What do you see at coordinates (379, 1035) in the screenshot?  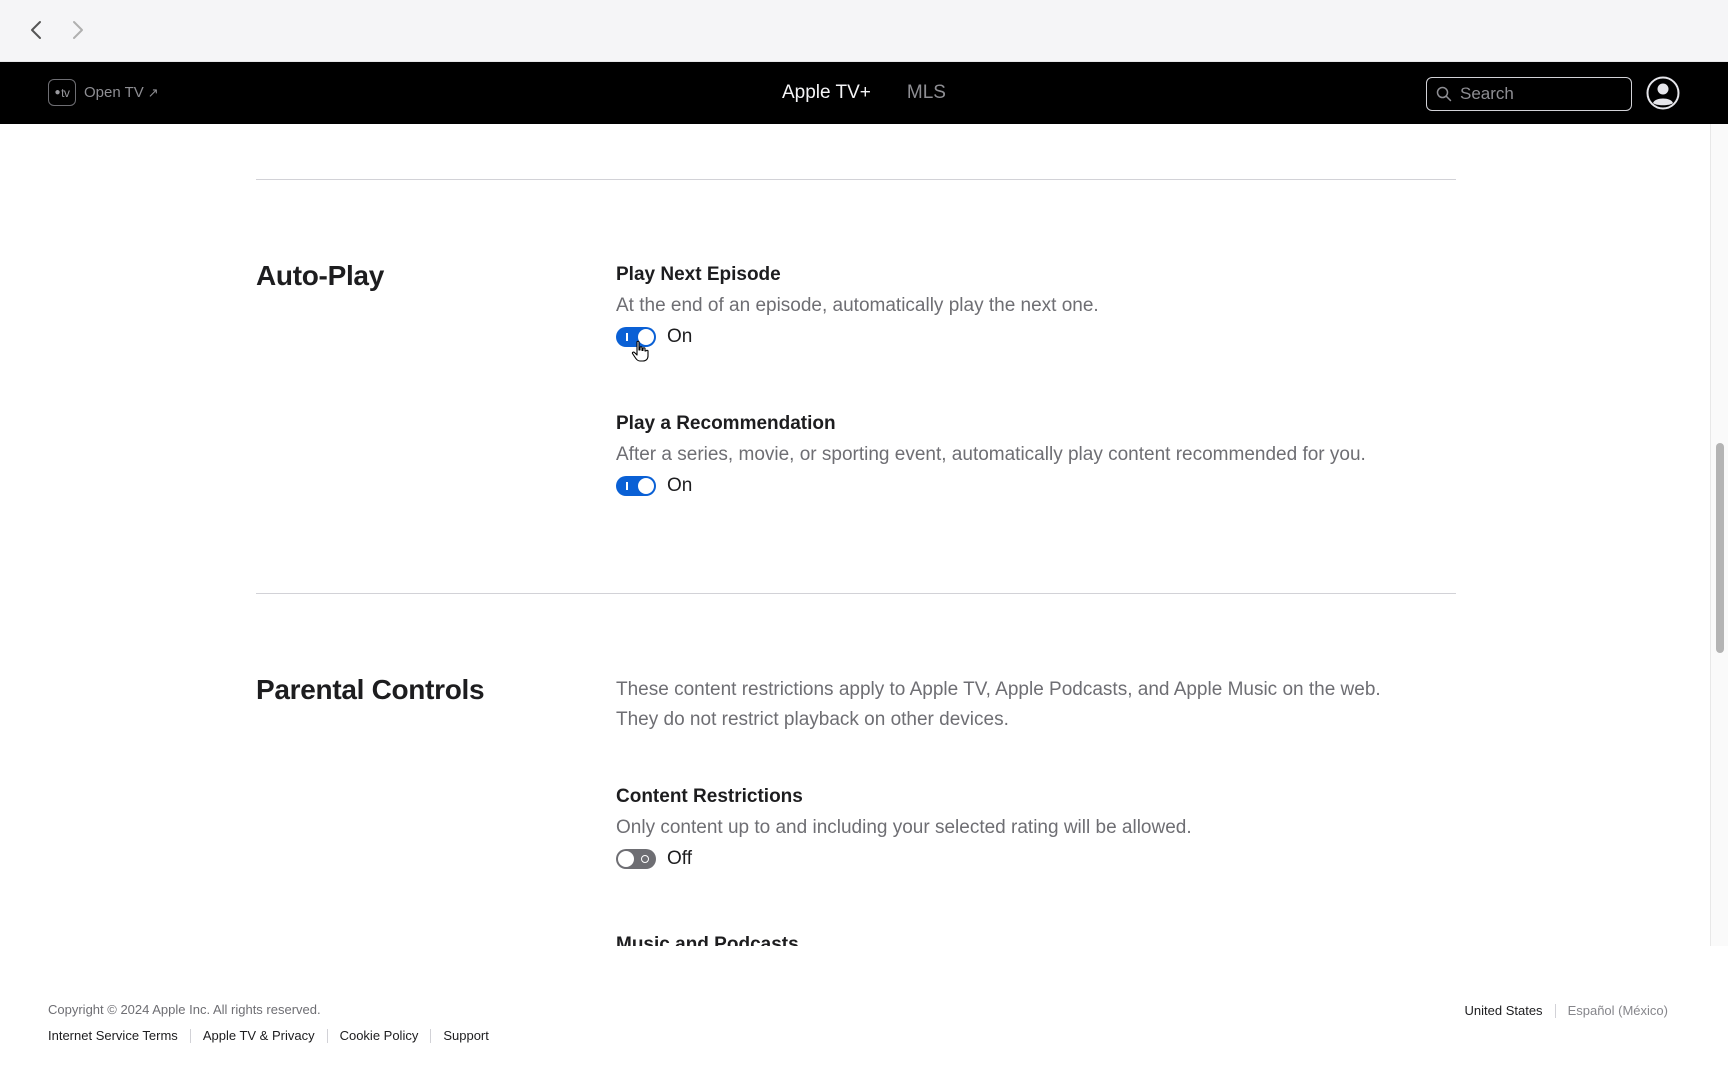 I see `cookie-policy-link: Cookie Policy` at bounding box center [379, 1035].